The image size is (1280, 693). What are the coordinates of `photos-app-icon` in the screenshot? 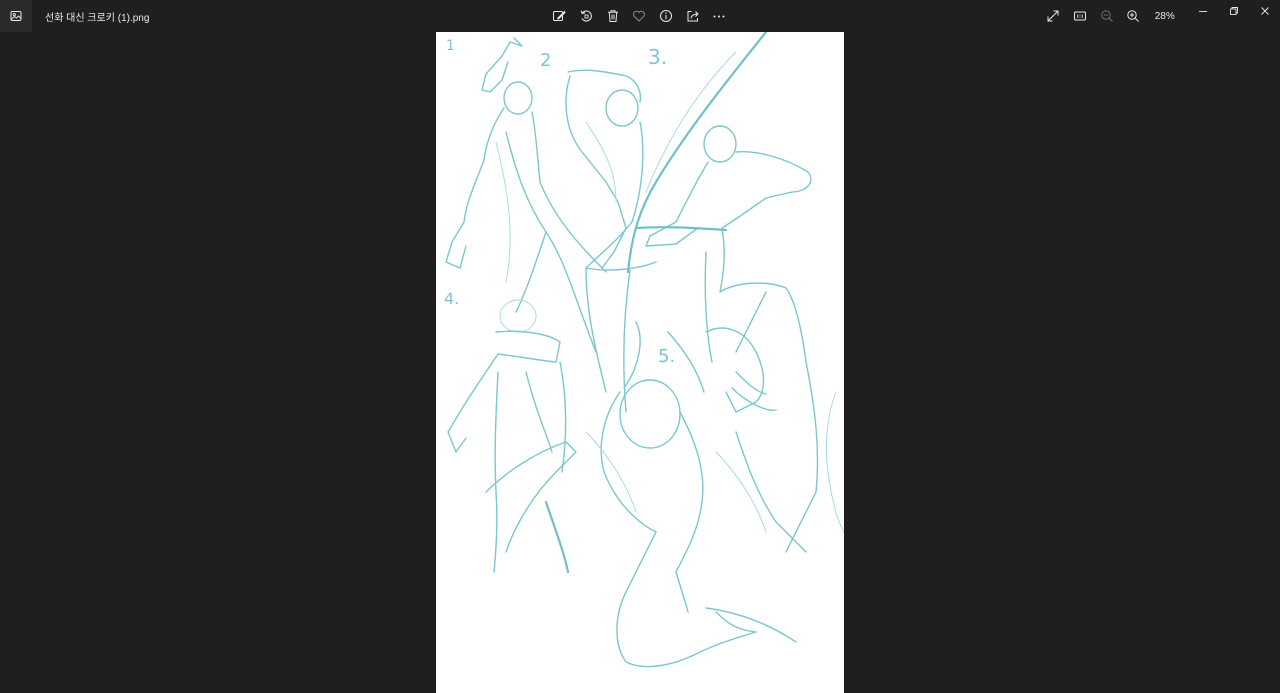 It's located at (16, 16).